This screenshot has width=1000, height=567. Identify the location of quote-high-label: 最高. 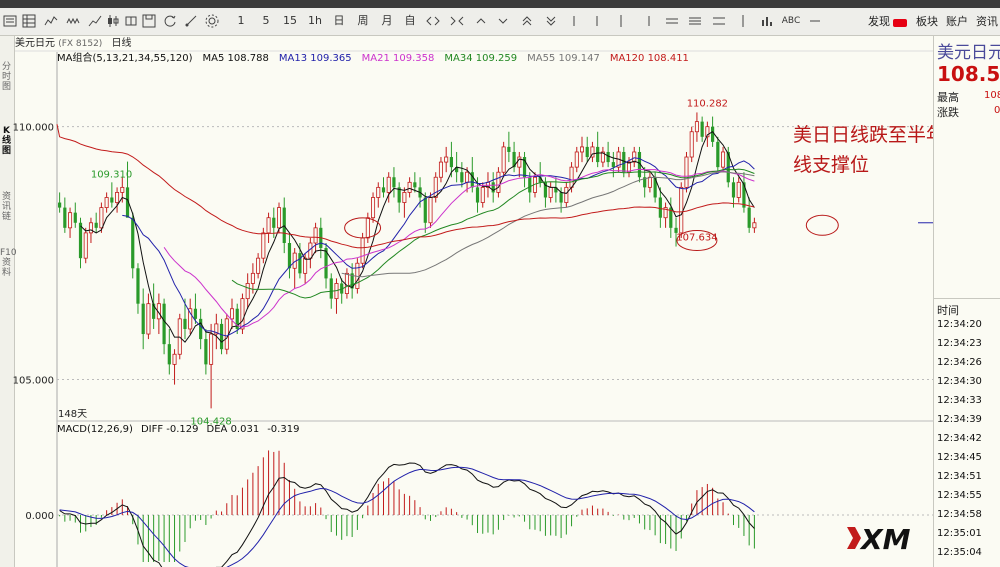
(948, 97).